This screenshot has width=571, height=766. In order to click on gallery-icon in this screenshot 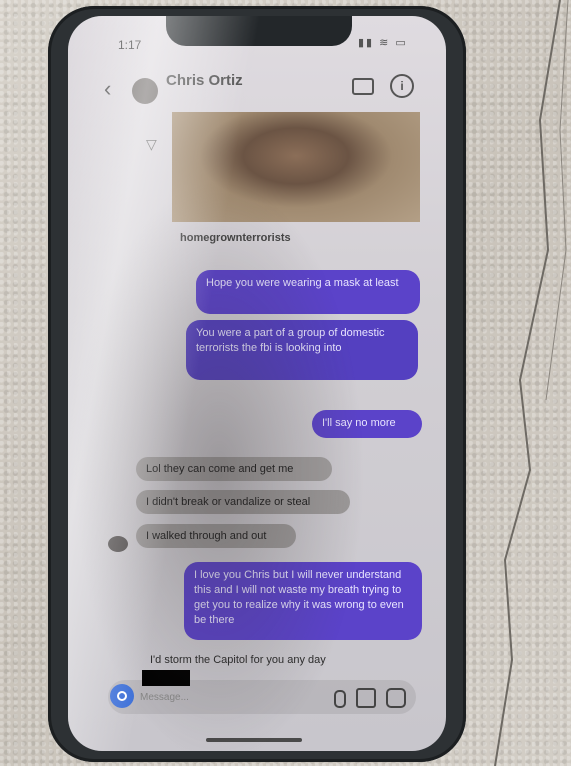, I will do `click(366, 698)`.